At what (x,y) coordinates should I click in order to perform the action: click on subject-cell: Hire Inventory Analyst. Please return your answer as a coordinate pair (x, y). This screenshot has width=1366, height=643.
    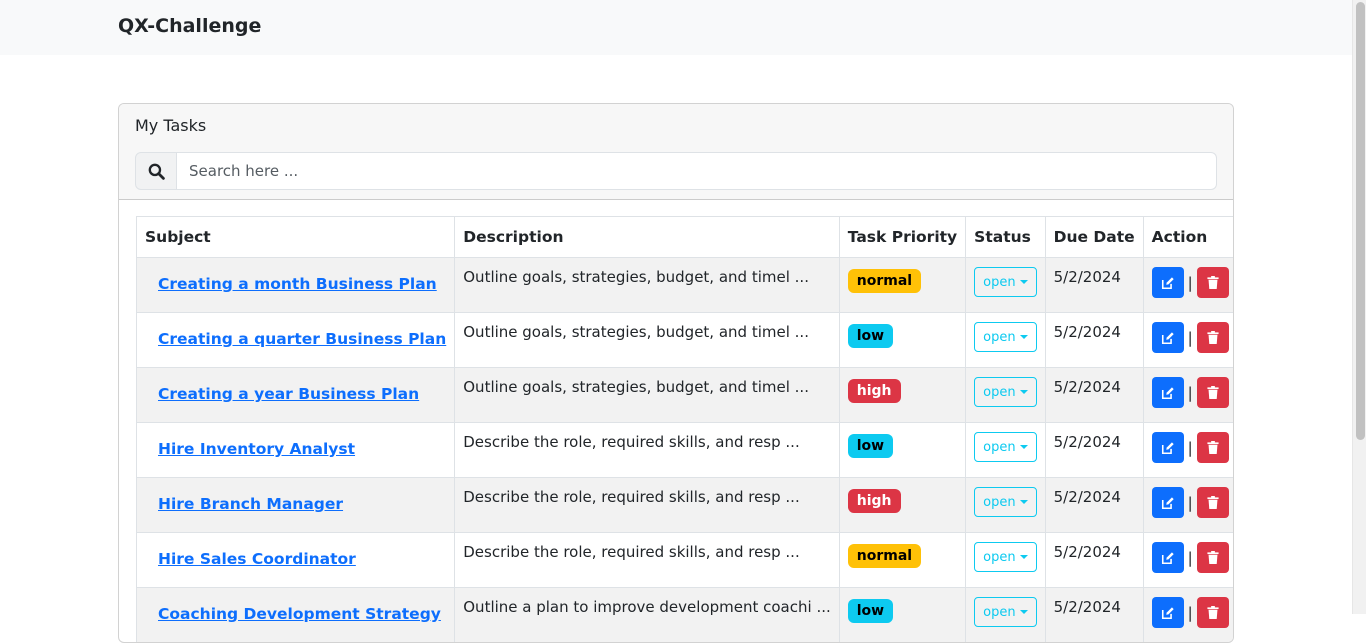
    Looking at the image, I should click on (295, 450).